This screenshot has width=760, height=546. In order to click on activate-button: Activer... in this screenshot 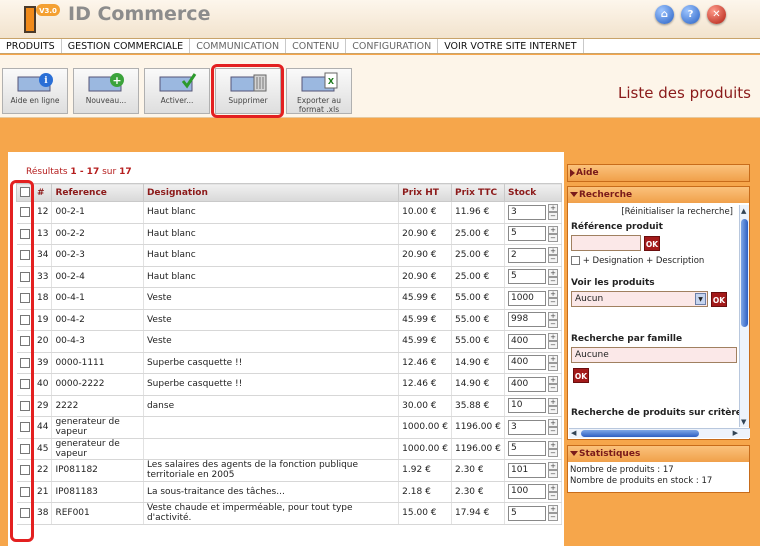, I will do `click(177, 91)`.